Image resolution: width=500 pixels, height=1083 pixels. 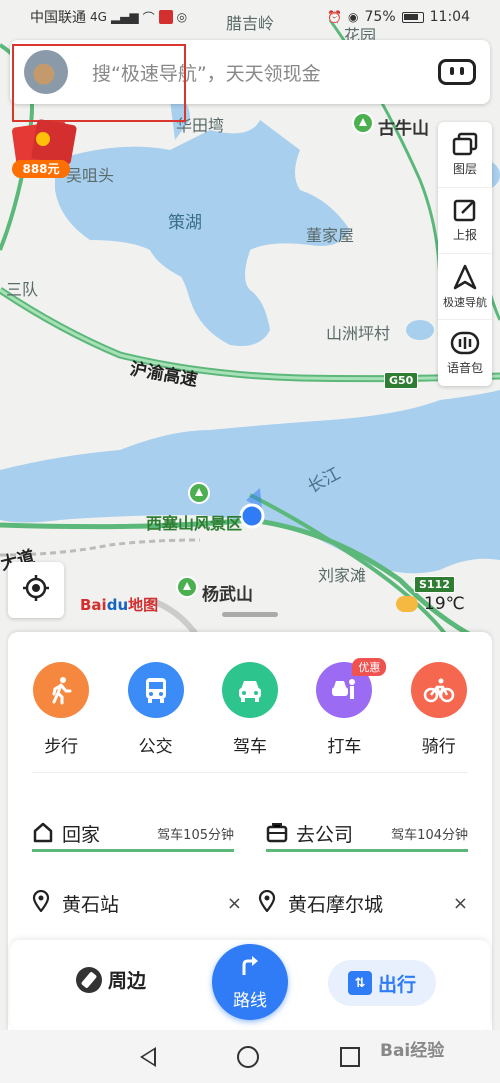 I want to click on fast-nav-button: 极速导航, so click(x=465, y=287).